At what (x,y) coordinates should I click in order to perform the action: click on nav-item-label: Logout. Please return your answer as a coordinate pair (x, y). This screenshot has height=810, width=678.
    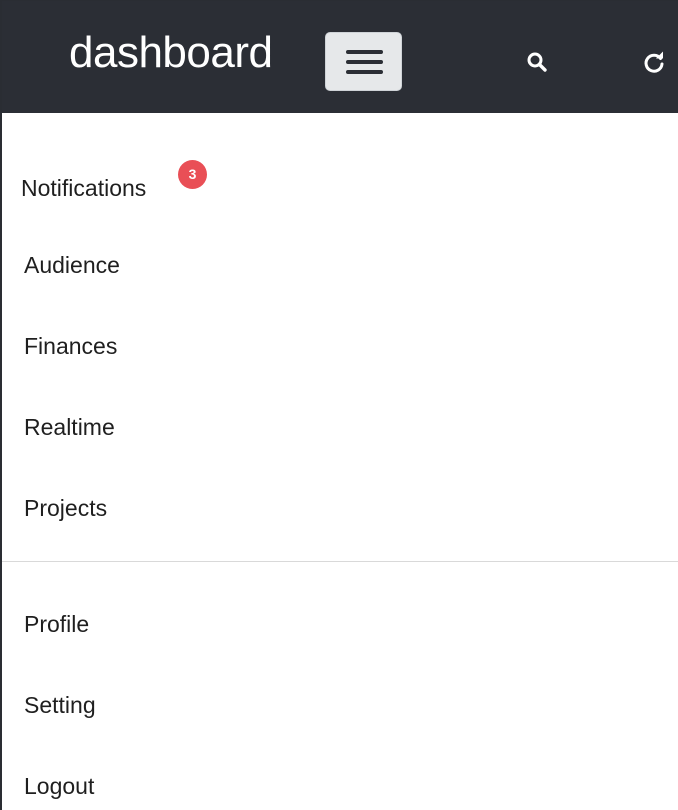
    Looking at the image, I should click on (59, 786).